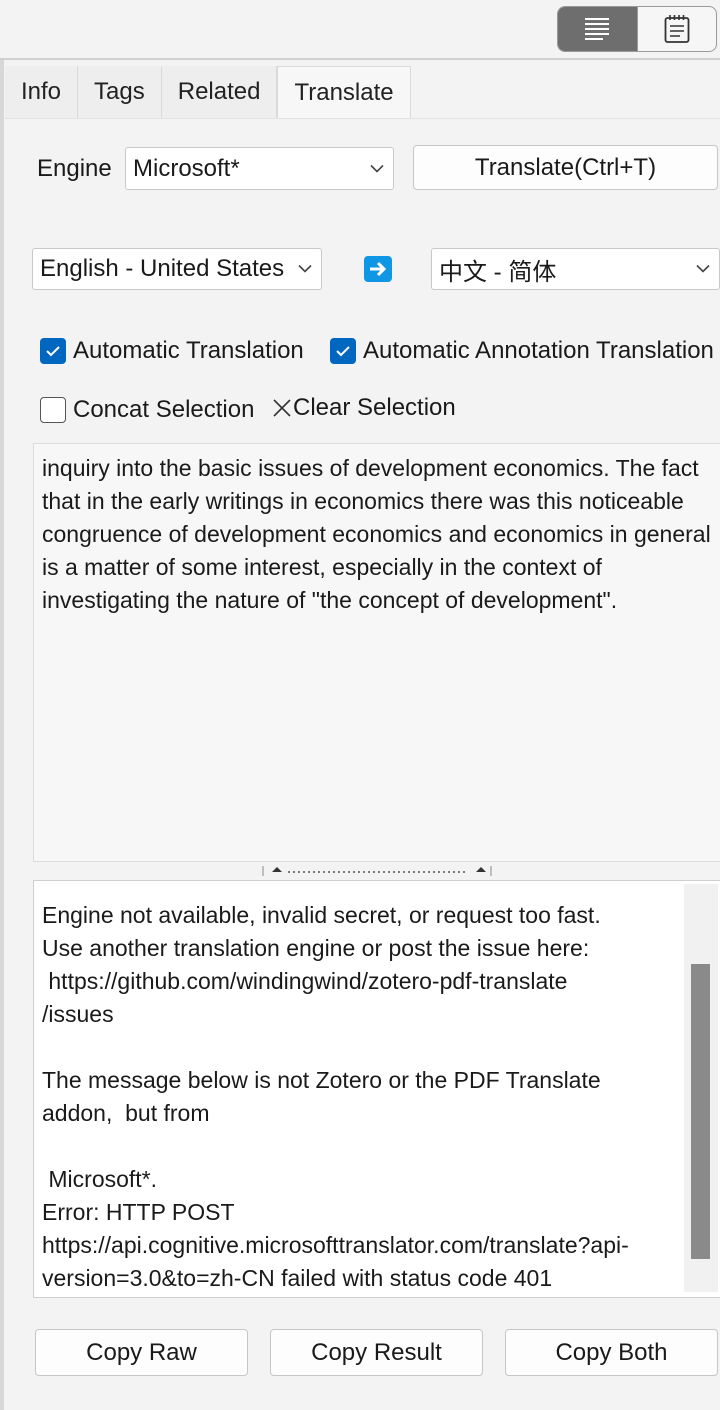  Describe the element at coordinates (377, 870) in the screenshot. I see `splitter-handle` at that location.